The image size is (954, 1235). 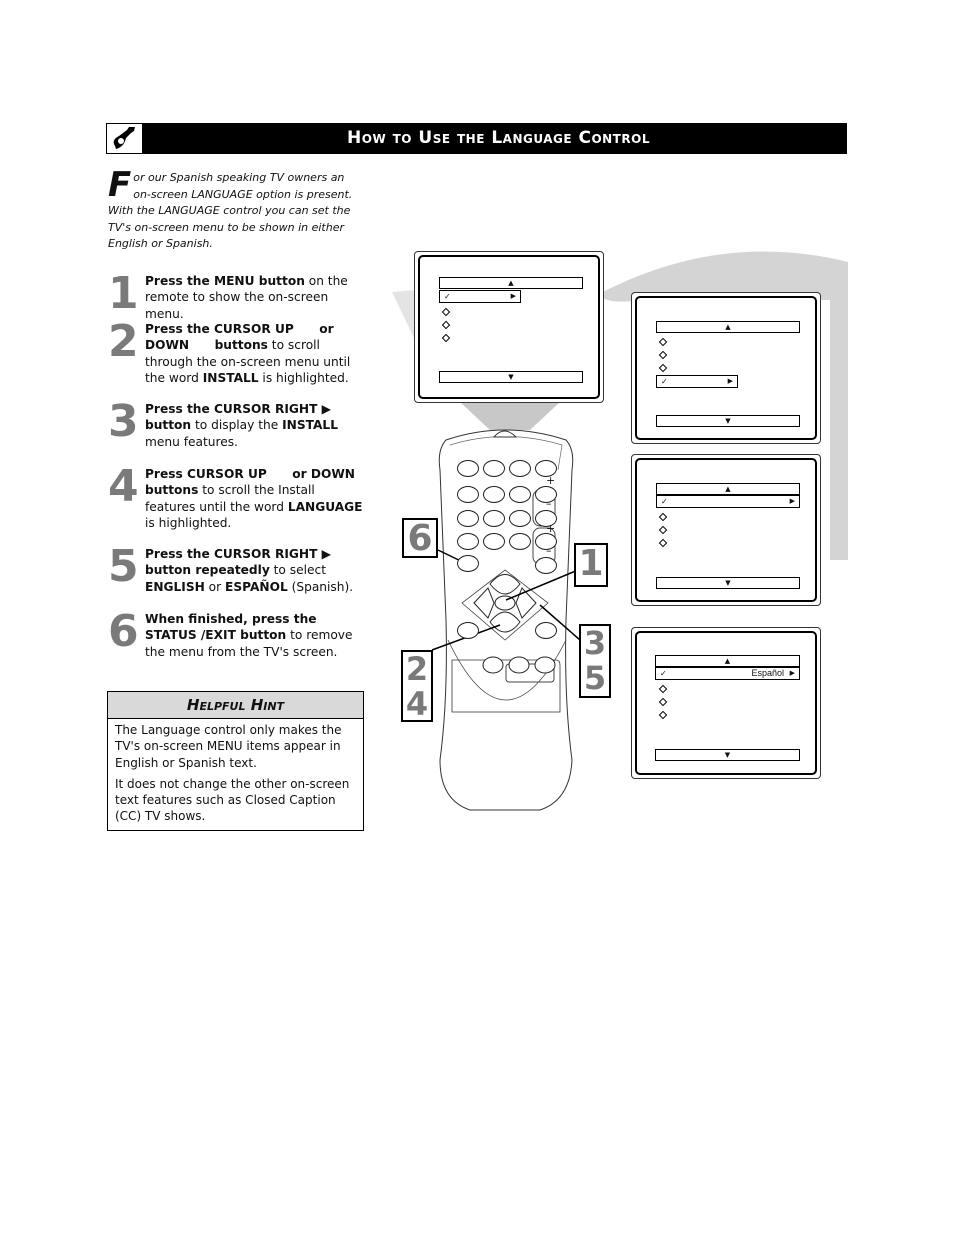 I want to click on callout-step-1: 1, so click(x=591, y=565).